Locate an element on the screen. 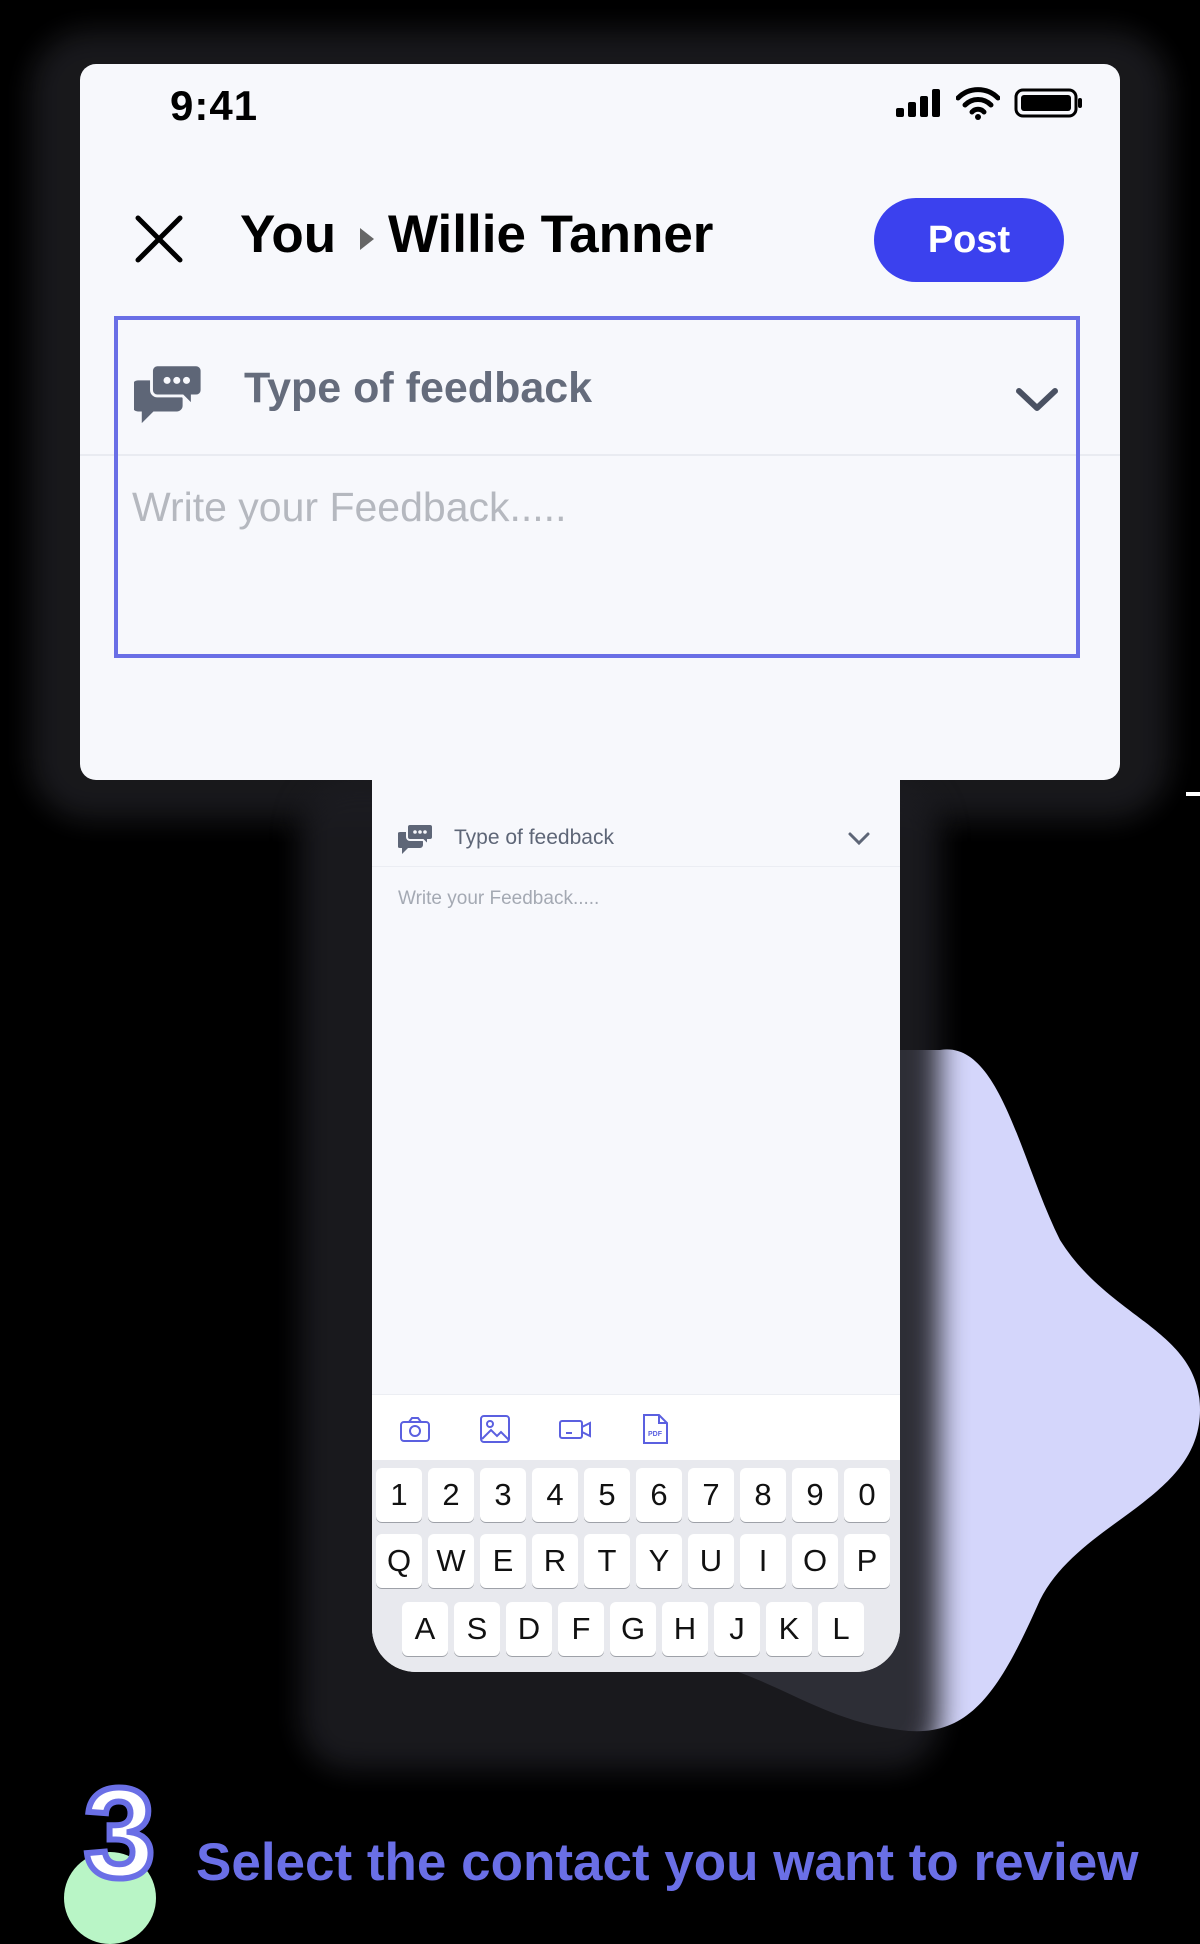 The width and height of the screenshot is (1200, 1944). key: 7 is located at coordinates (711, 1495).